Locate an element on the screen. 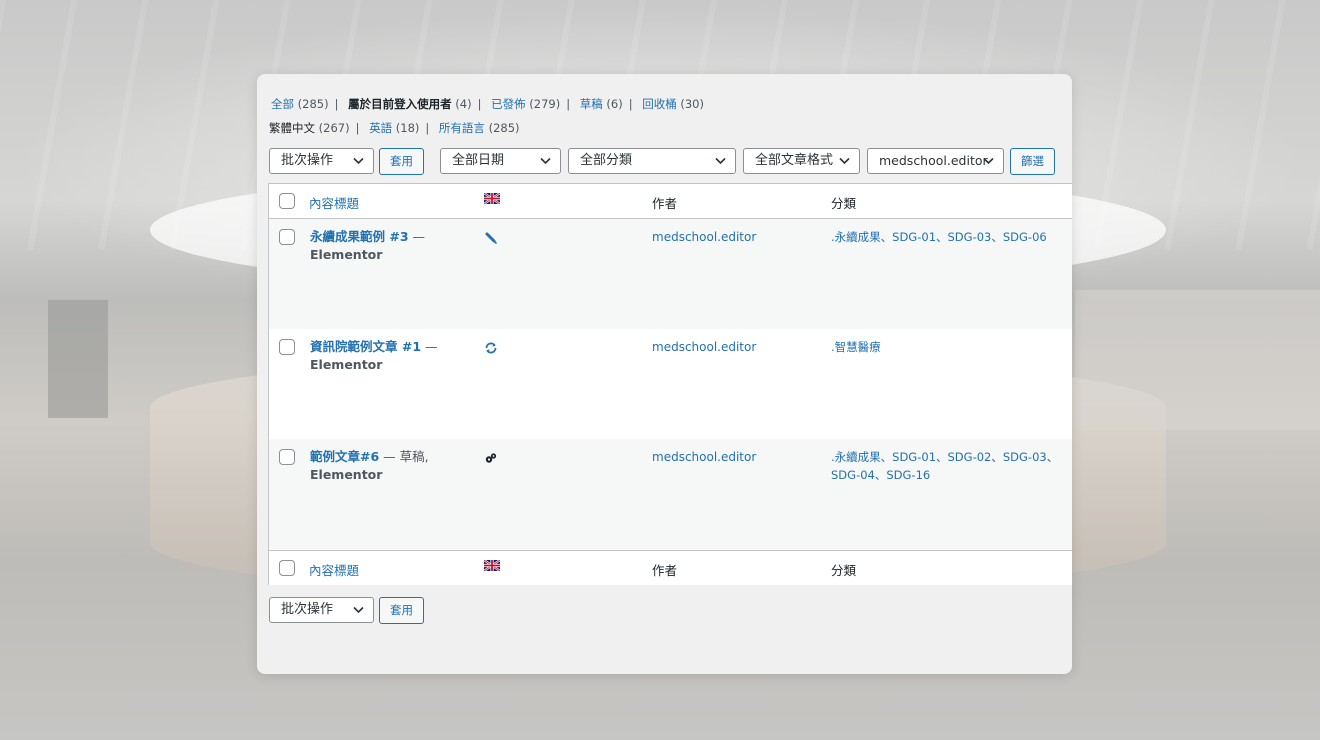  apply-button-bottom: 套用 is located at coordinates (401, 610).